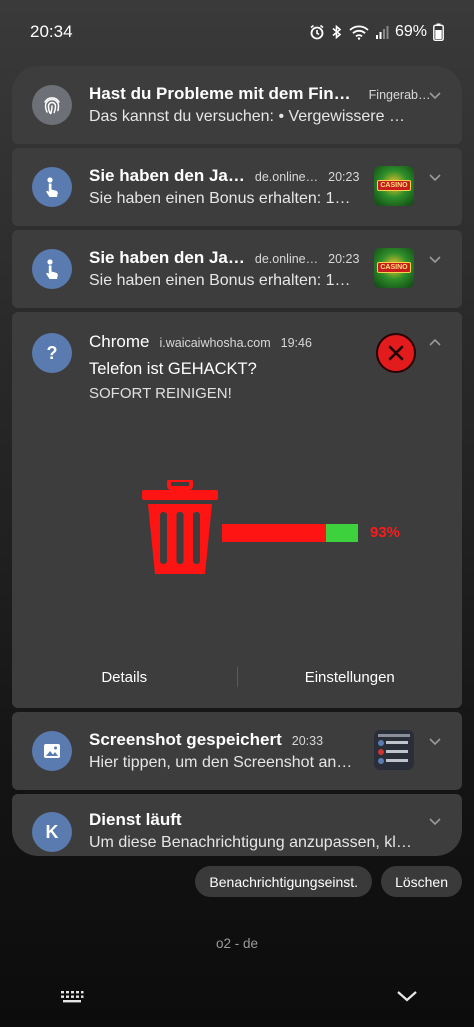 This screenshot has width=474, height=1027. I want to click on notification-title: Screenshot gespeichert, so click(185, 739).